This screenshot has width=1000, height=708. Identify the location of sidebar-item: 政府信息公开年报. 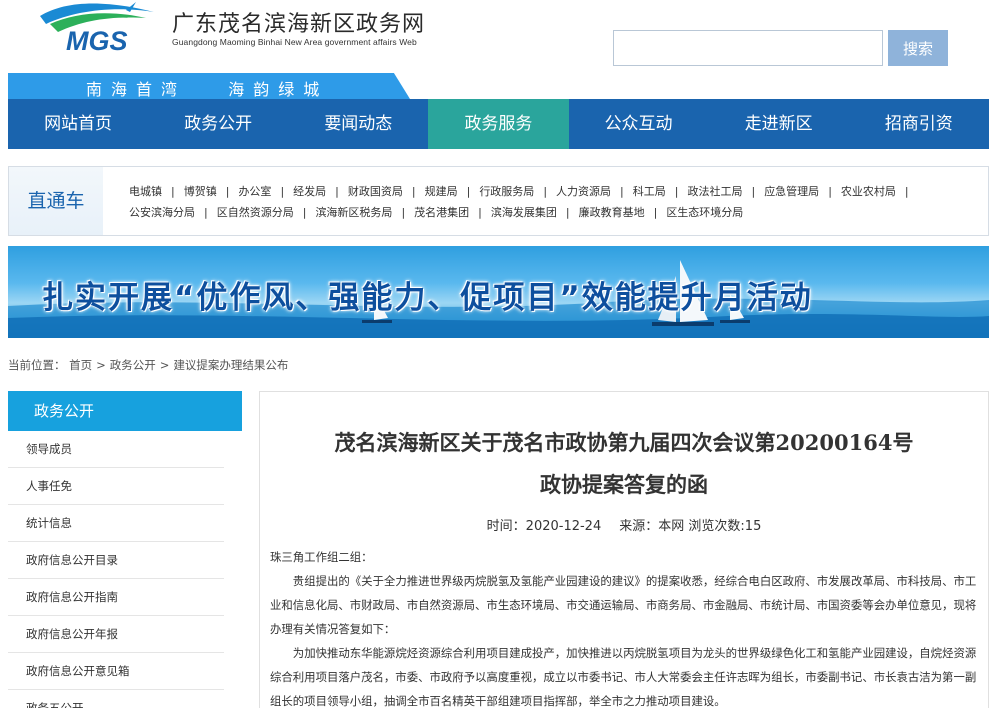
(116, 634).